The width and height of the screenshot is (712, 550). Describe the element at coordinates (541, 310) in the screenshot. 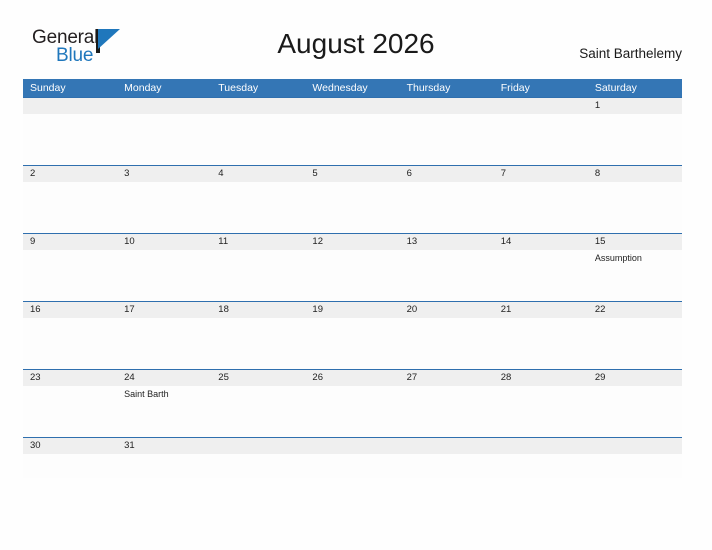

I see `day-number: 21` at that location.